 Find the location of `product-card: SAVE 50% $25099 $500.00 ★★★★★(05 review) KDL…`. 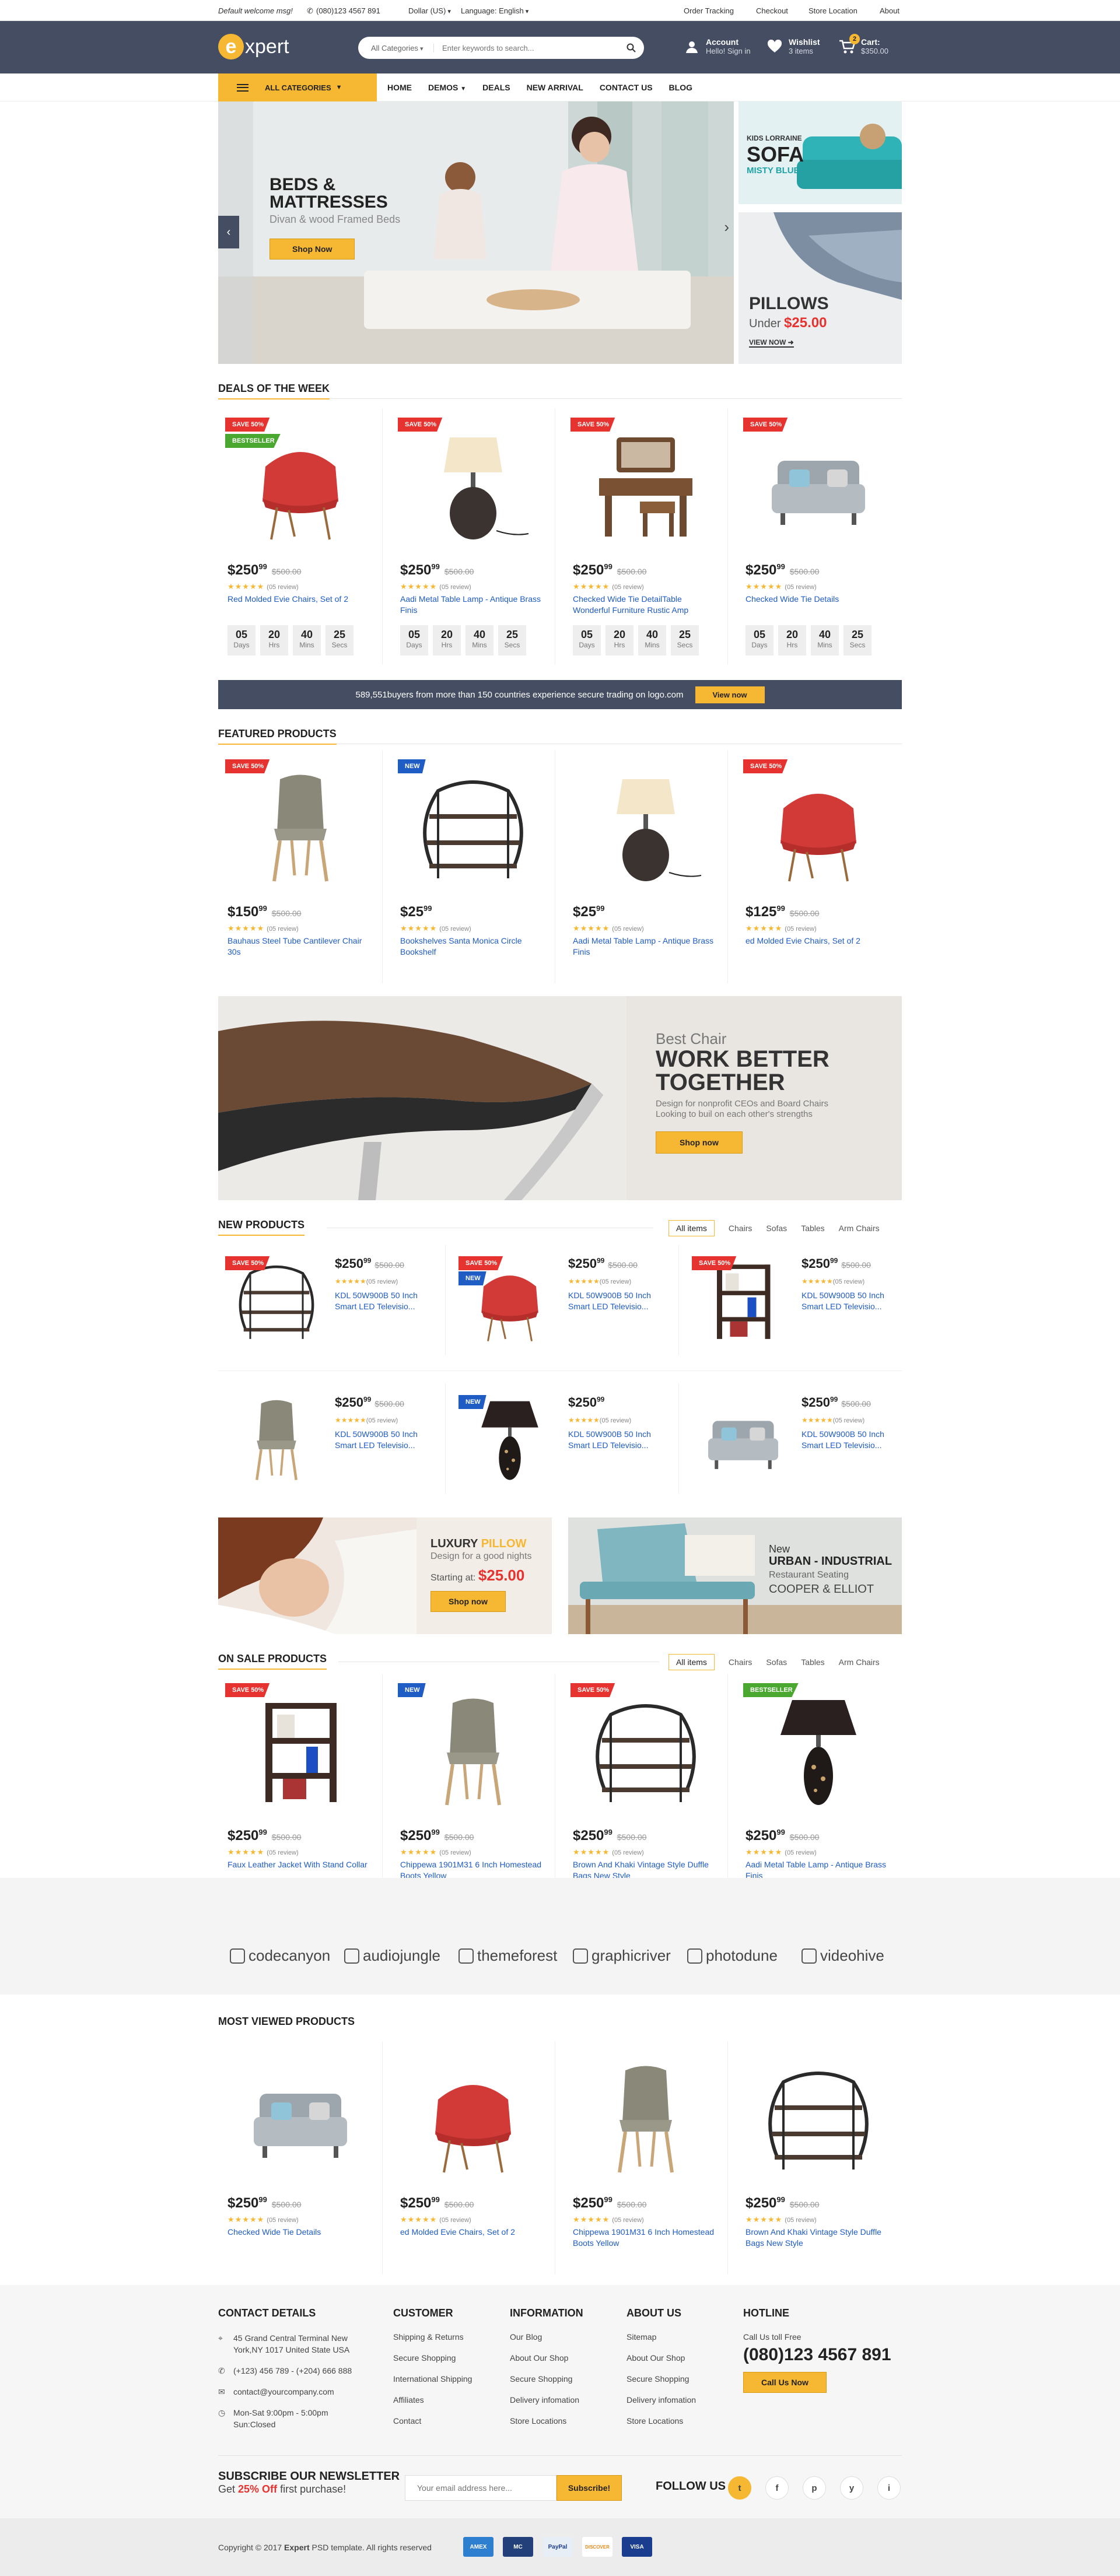

product-card: SAVE 50% $25099 $500.00 ★★★★★(05 review) KDL… is located at coordinates (799, 1300).